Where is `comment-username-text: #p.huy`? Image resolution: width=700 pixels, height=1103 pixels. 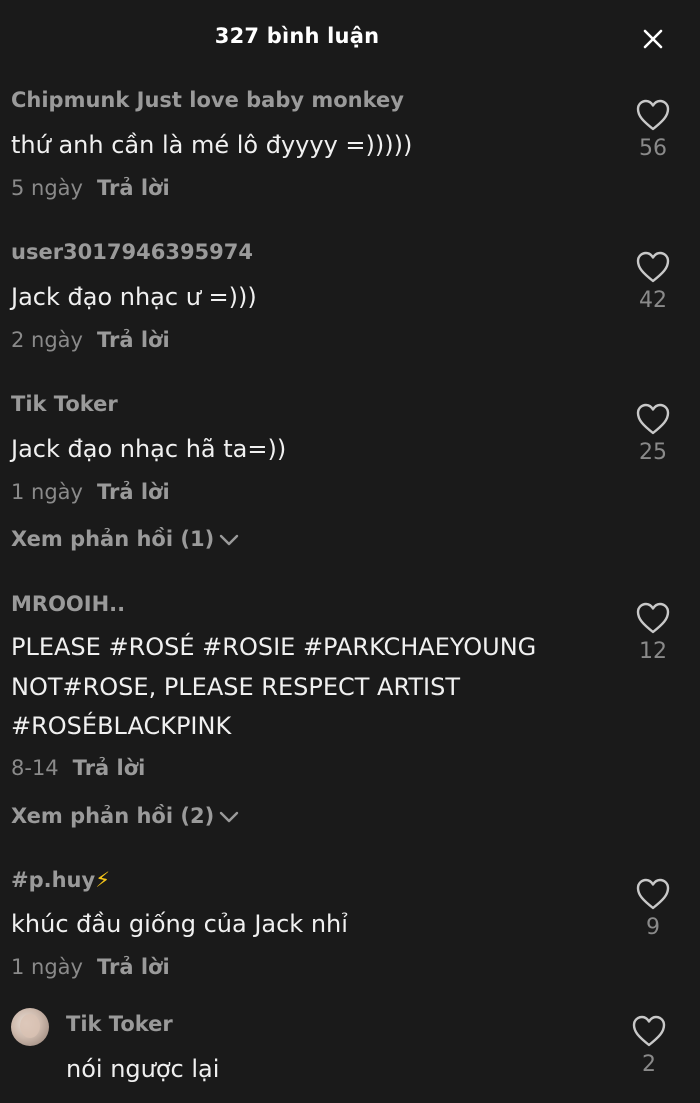
comment-username-text: #p.huy is located at coordinates (53, 880).